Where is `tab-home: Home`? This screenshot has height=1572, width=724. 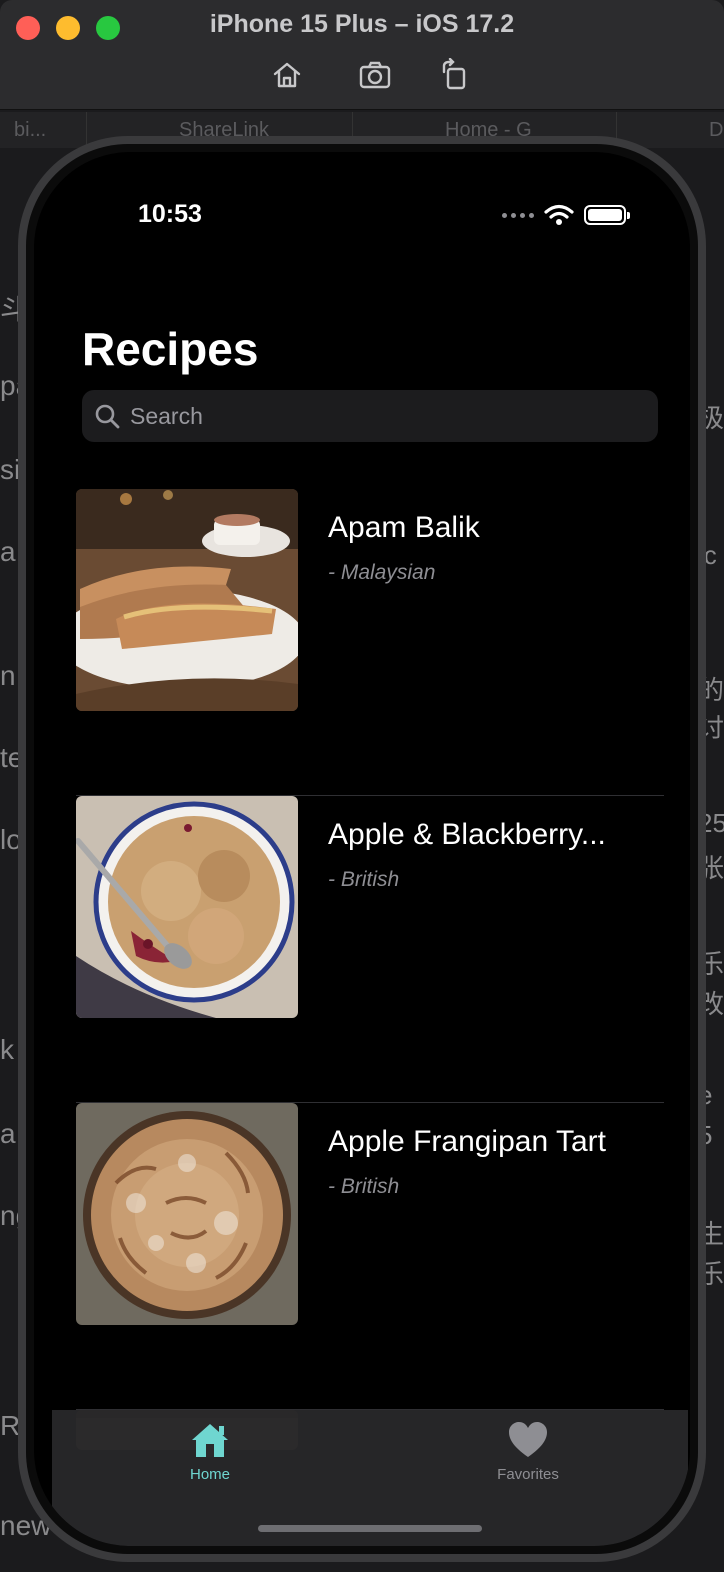
tab-home: Home is located at coordinates (210, 1451).